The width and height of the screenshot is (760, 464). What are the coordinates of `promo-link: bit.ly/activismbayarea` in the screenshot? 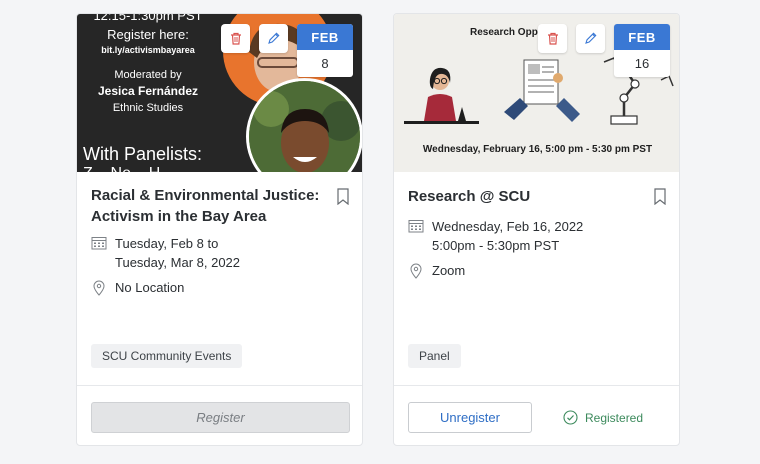 It's located at (148, 50).